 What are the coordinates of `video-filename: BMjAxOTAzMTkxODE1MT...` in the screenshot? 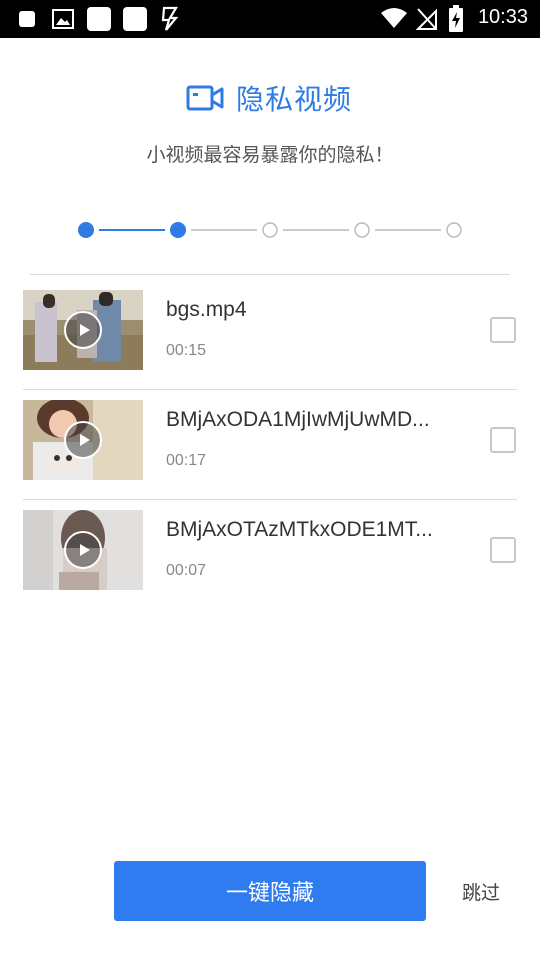 It's located at (299, 529).